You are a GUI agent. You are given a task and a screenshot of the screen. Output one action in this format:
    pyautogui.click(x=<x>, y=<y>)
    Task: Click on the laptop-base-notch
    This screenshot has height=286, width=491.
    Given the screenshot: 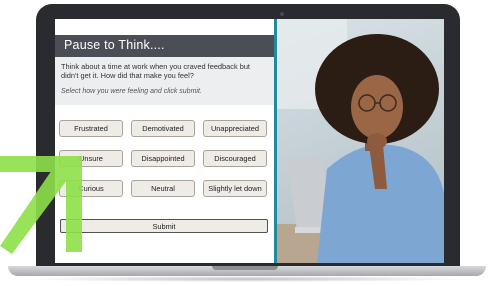 What is the action you would take?
    pyautogui.click(x=245, y=268)
    